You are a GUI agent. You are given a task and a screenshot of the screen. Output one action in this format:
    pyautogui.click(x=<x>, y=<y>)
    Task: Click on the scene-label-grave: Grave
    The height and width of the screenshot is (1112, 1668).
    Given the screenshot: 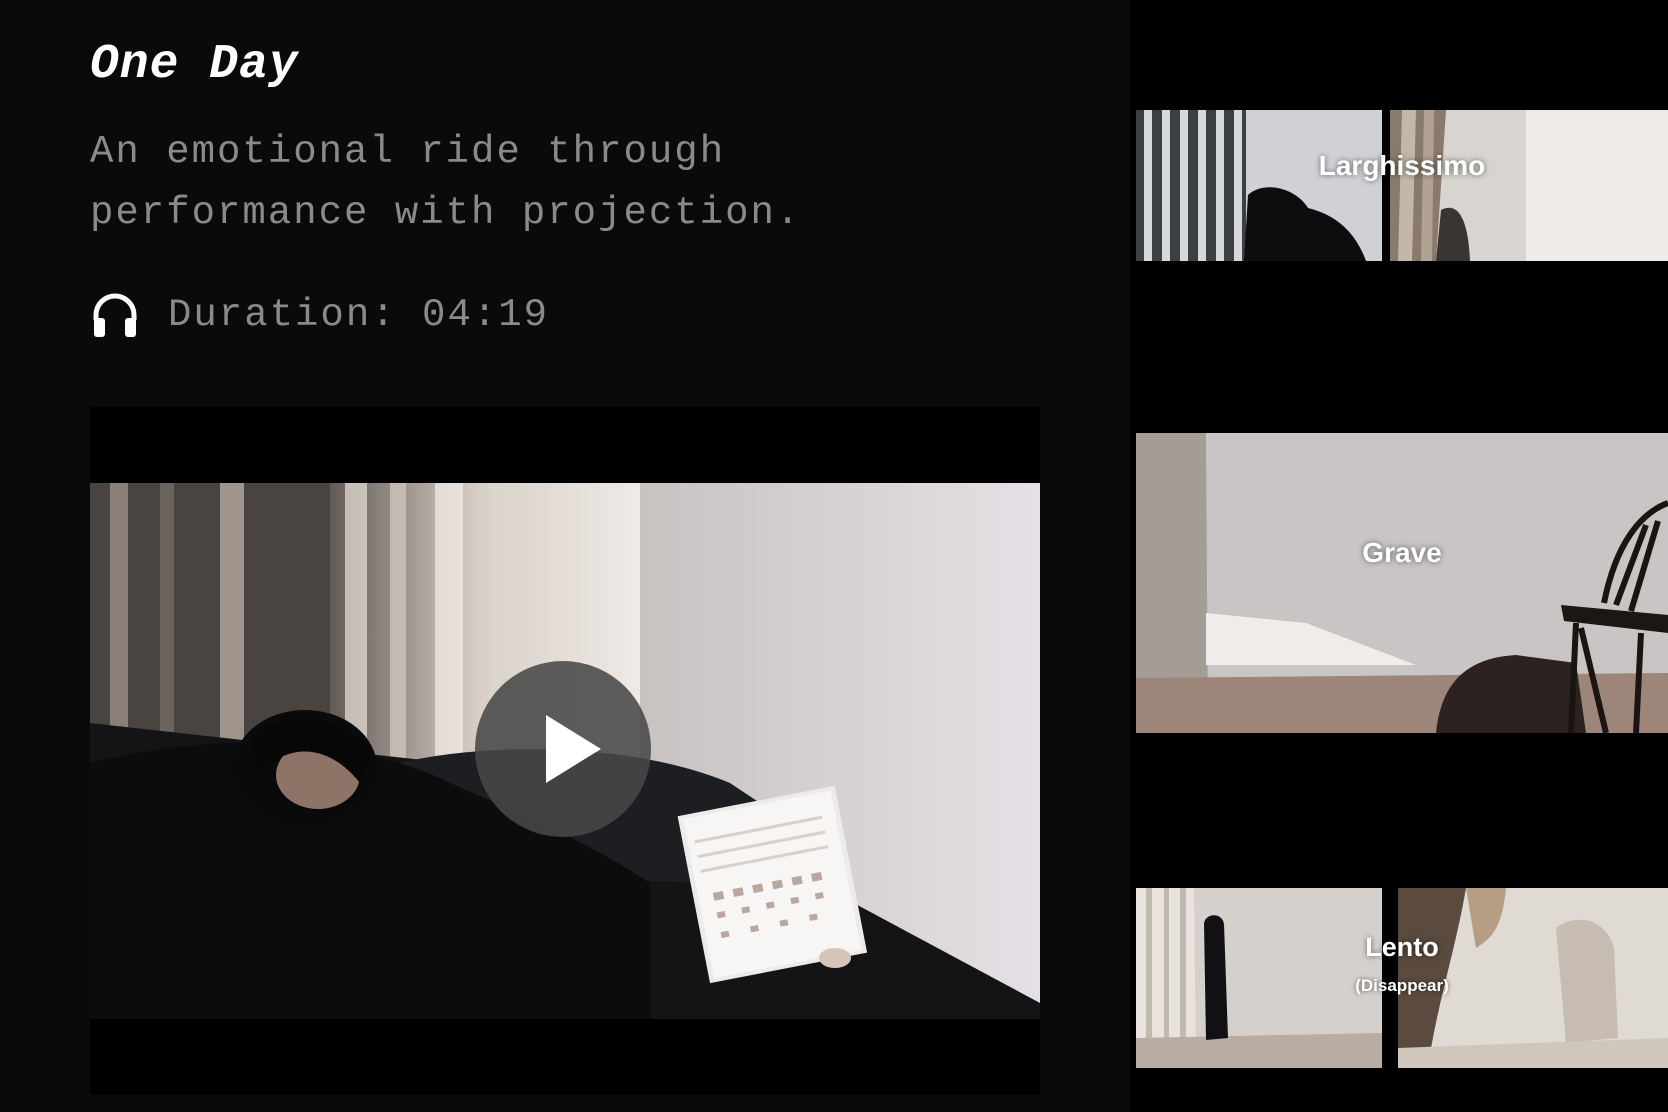 What is the action you would take?
    pyautogui.click(x=1402, y=552)
    